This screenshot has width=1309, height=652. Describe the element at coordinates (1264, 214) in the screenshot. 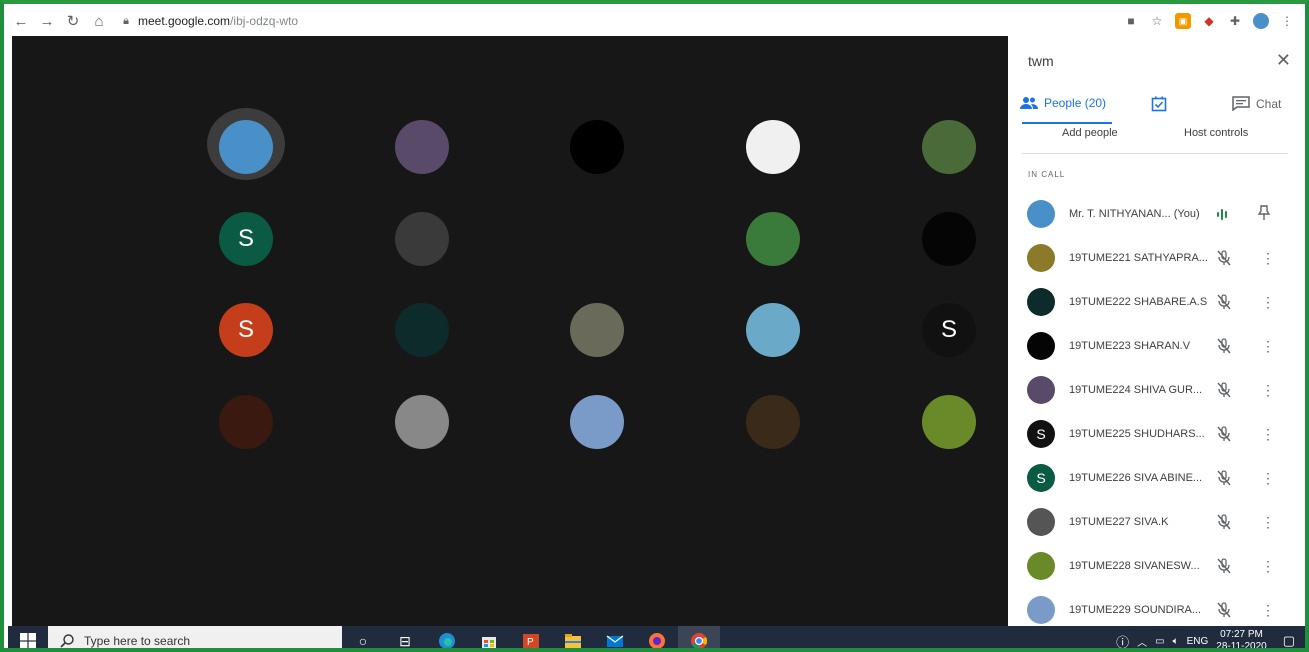

I see `pin-icon` at that location.